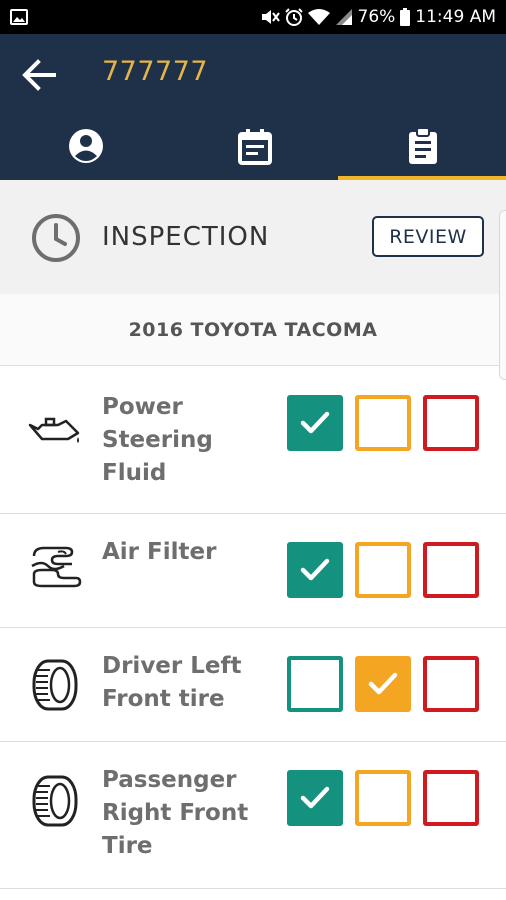 The height and width of the screenshot is (900, 506). I want to click on inspection-label: INSPECTION, so click(186, 237).